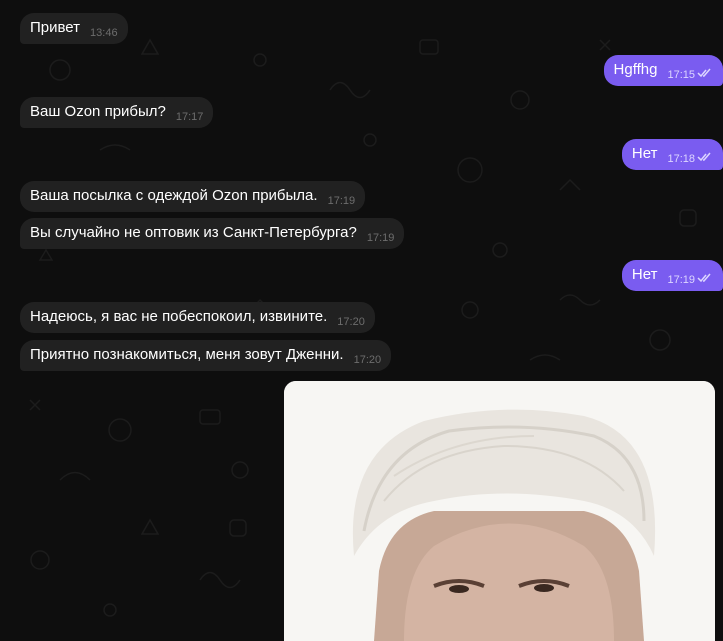 The width and height of the screenshot is (723, 641). Describe the element at coordinates (681, 159) in the screenshot. I see `message-time: 17:18` at that location.